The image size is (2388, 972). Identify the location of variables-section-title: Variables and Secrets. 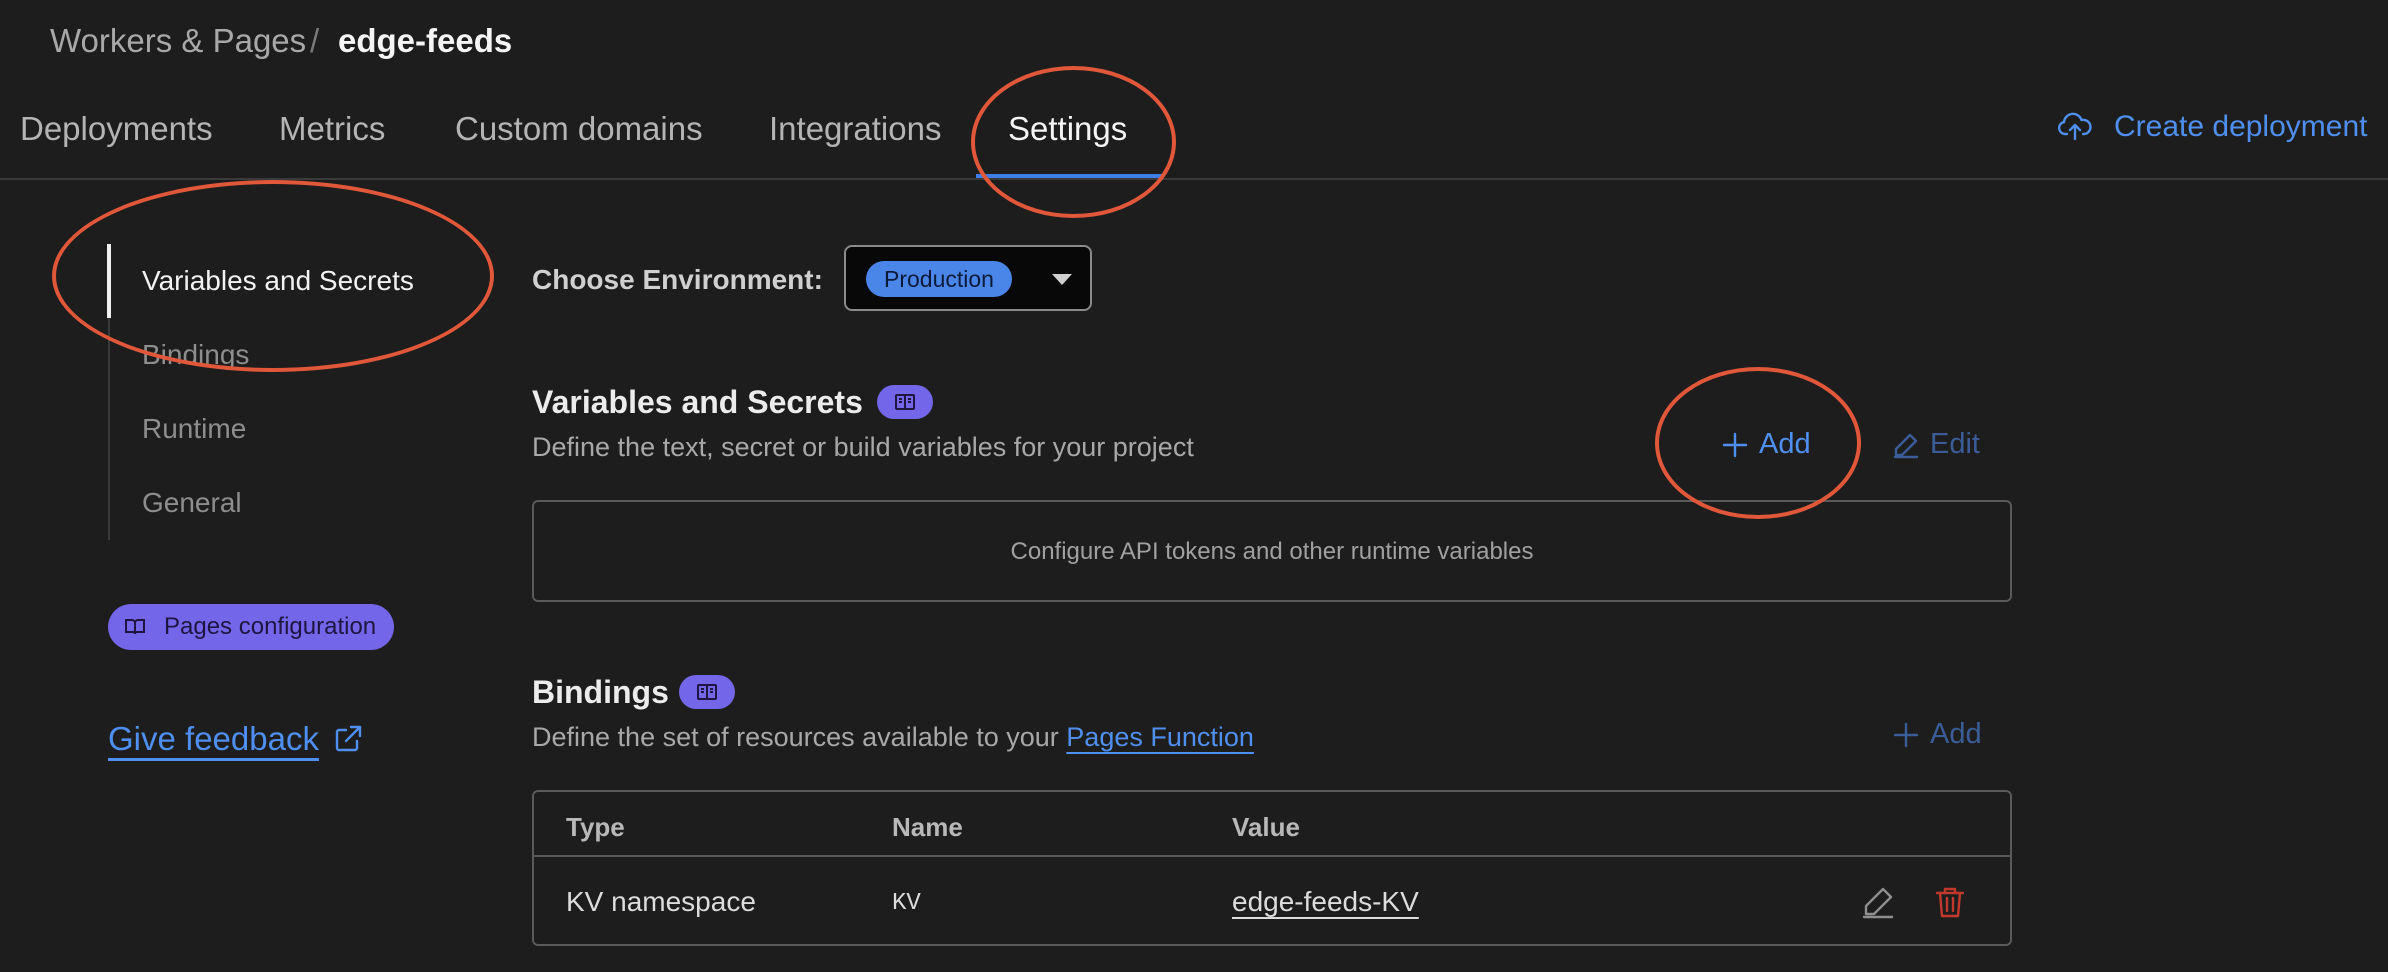
(697, 402).